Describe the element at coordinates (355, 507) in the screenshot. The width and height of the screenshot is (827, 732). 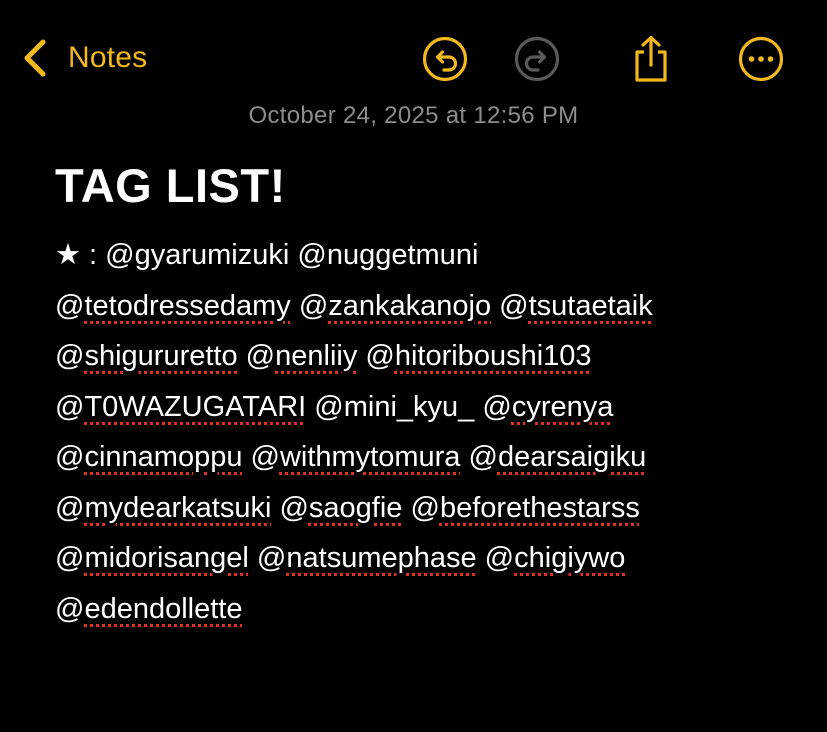
I see `misspelled-word: saogfie` at that location.